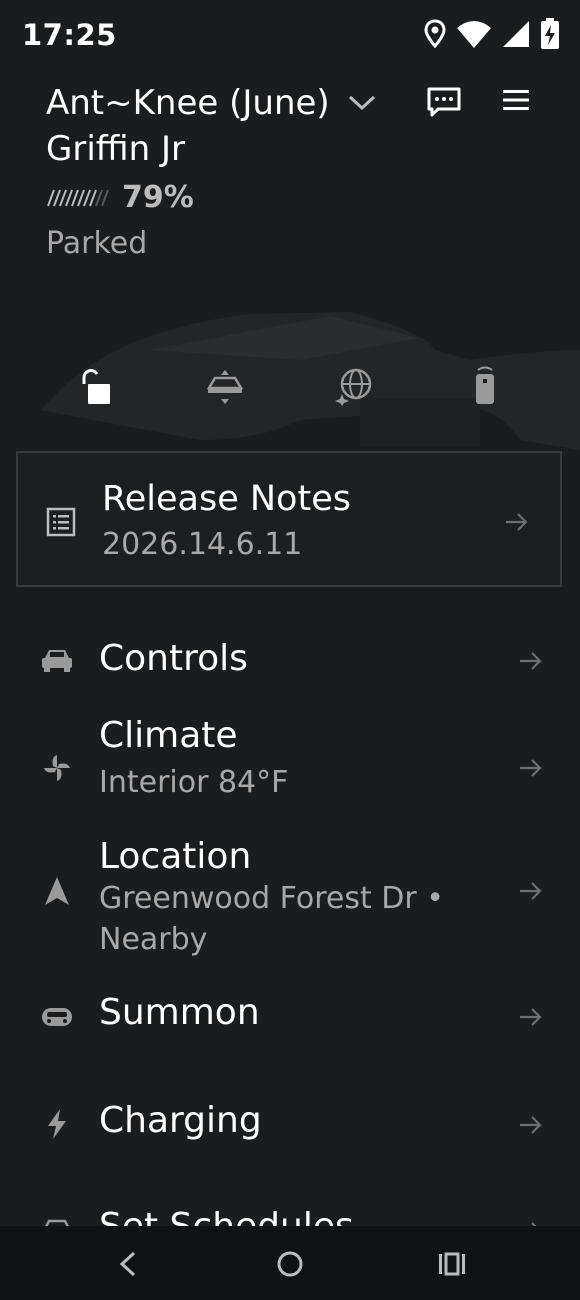  Describe the element at coordinates (194, 782) in the screenshot. I see `climate-subtitle: Interior 84°F` at that location.